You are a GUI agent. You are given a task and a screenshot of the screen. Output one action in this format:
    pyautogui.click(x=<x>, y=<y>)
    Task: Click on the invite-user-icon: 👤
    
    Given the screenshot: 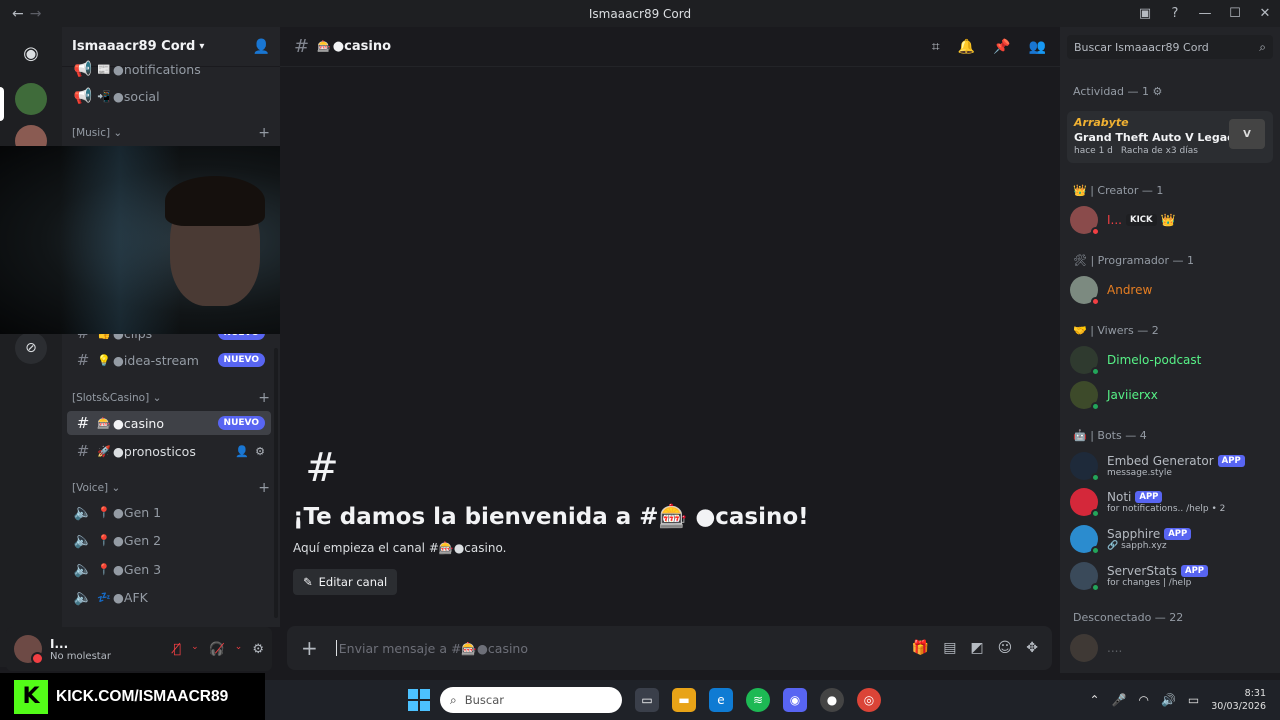 What is the action you would take?
    pyautogui.click(x=242, y=451)
    